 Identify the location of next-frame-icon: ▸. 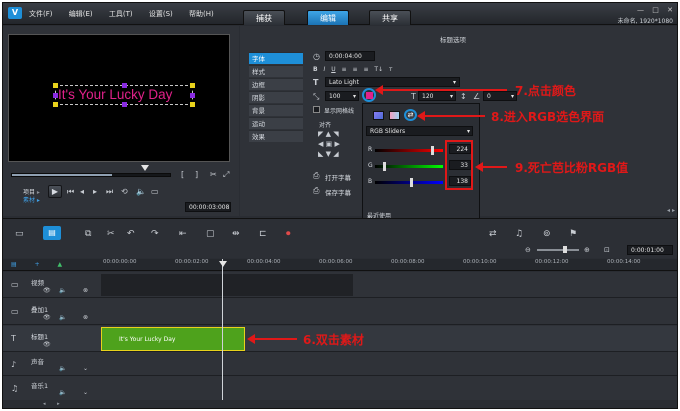
(95, 192).